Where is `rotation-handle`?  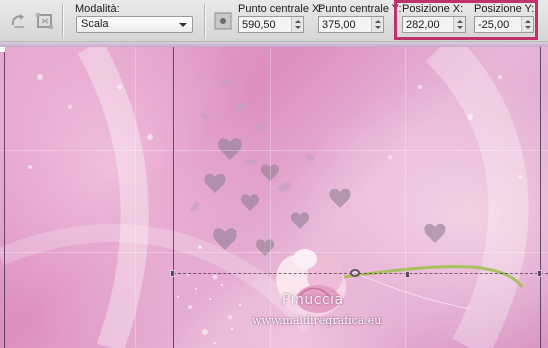 rotation-handle is located at coordinates (355, 273).